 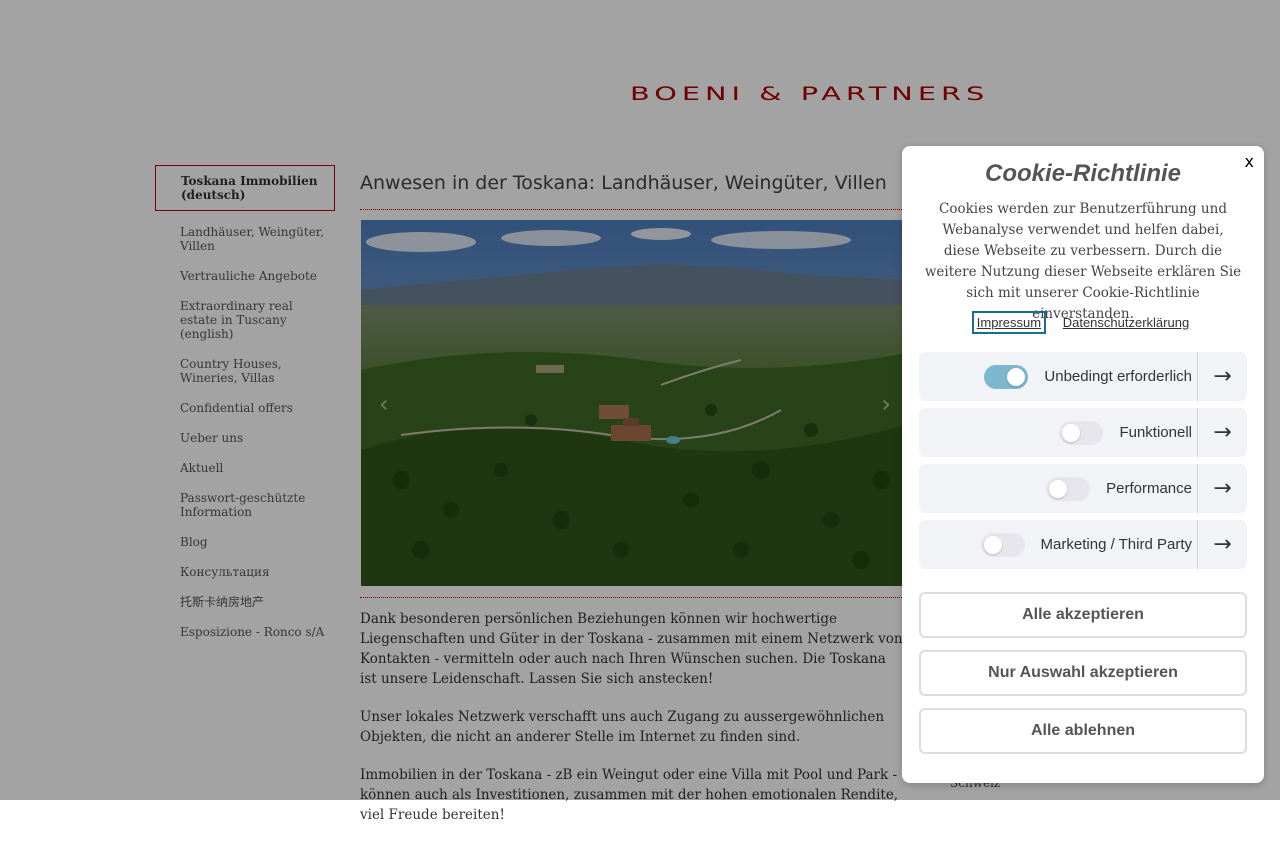 What do you see at coordinates (1083, 615) in the screenshot?
I see `accept-all-button: Alle akzeptieren` at bounding box center [1083, 615].